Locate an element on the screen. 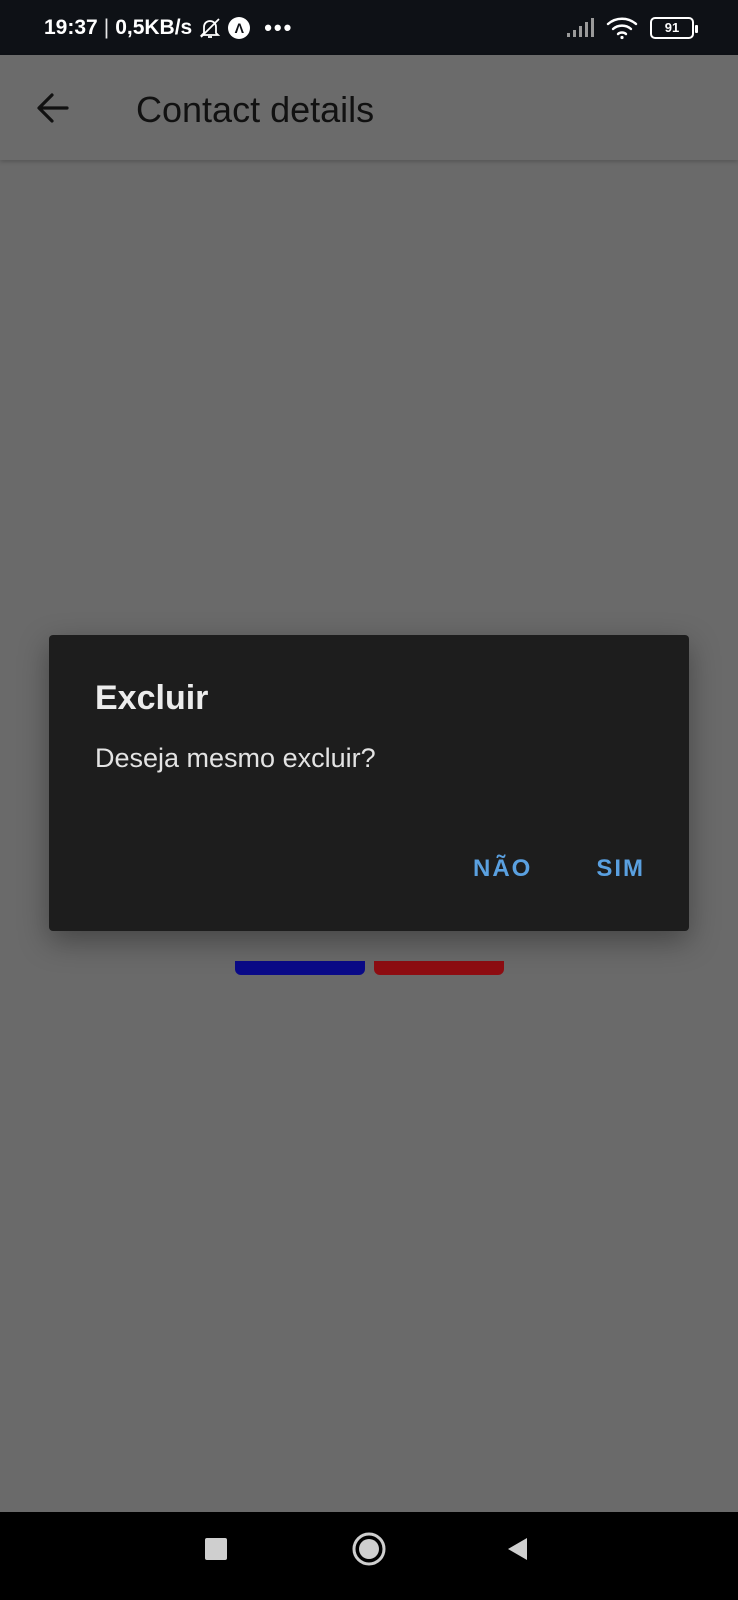 The width and height of the screenshot is (738, 1600). arrow-left-icon is located at coordinates (53, 108).